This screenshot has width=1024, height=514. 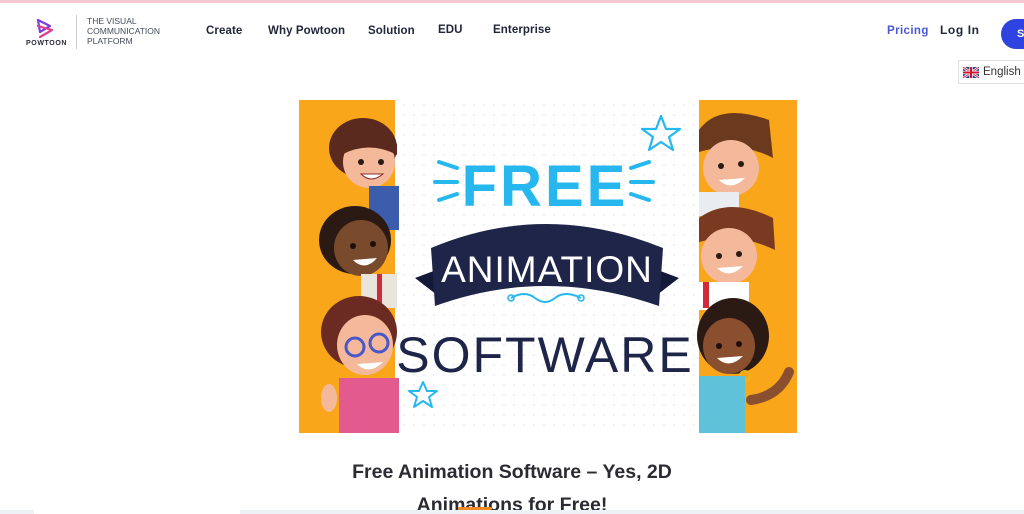 What do you see at coordinates (908, 31) in the screenshot?
I see `nav-pricing: Pricing` at bounding box center [908, 31].